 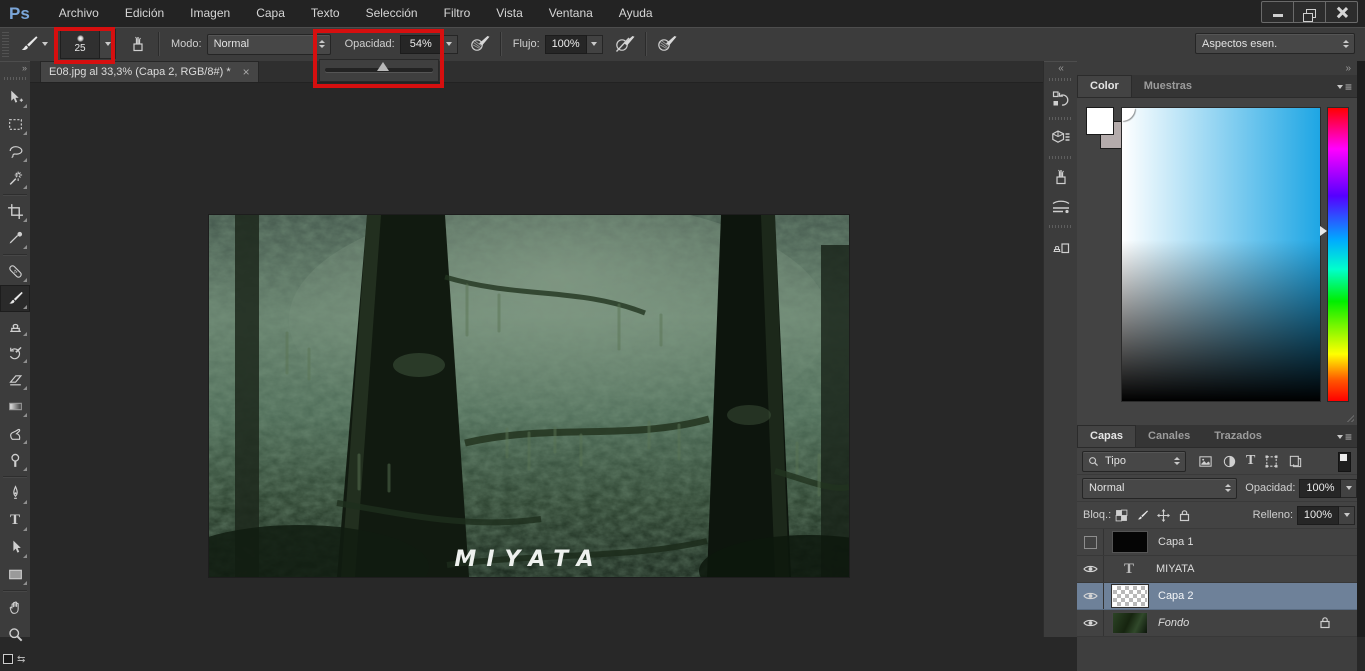 I want to click on pressure-size-button, so click(x=667, y=44).